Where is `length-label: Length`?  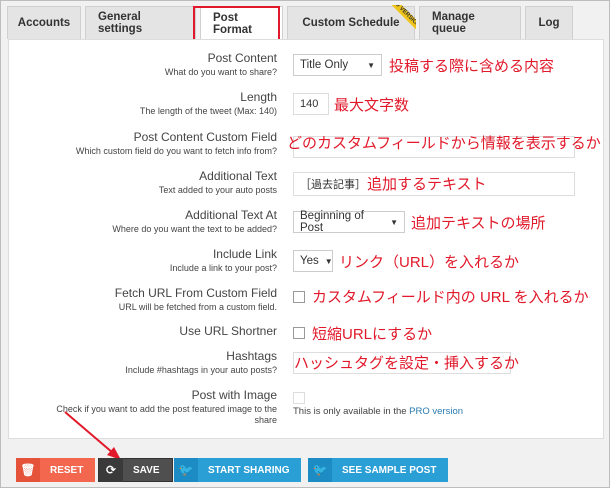
length-label: Length is located at coordinates (258, 97).